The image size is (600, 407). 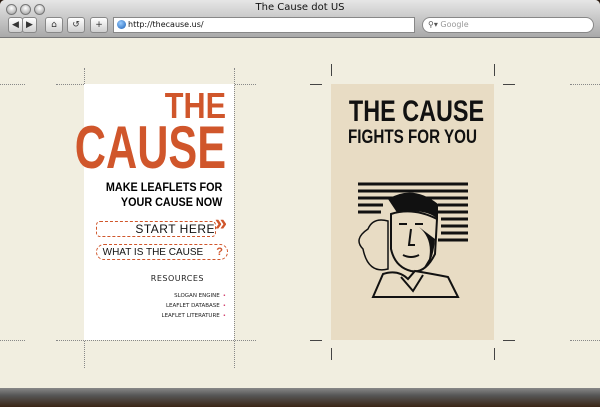 What do you see at coordinates (413, 240) in the screenshot?
I see `man-portrait-illustration` at bounding box center [413, 240].